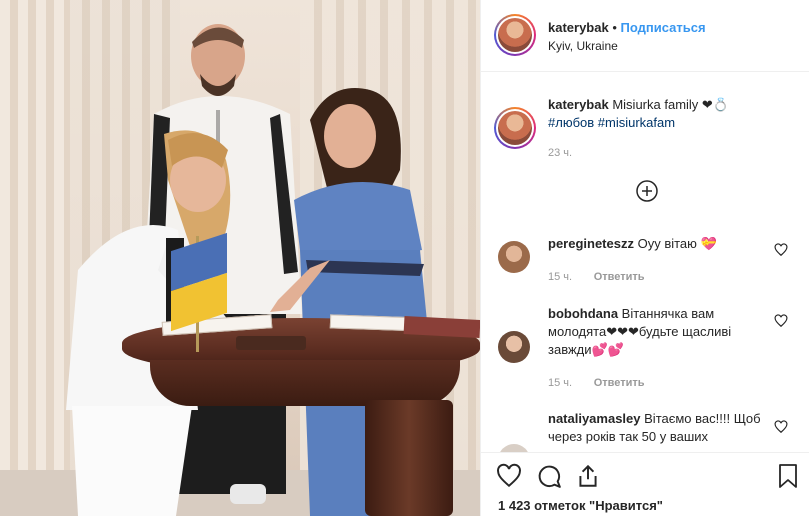 Image resolution: width=809 pixels, height=516 pixels. What do you see at coordinates (409, 458) in the screenshot?
I see `table-leg` at bounding box center [409, 458].